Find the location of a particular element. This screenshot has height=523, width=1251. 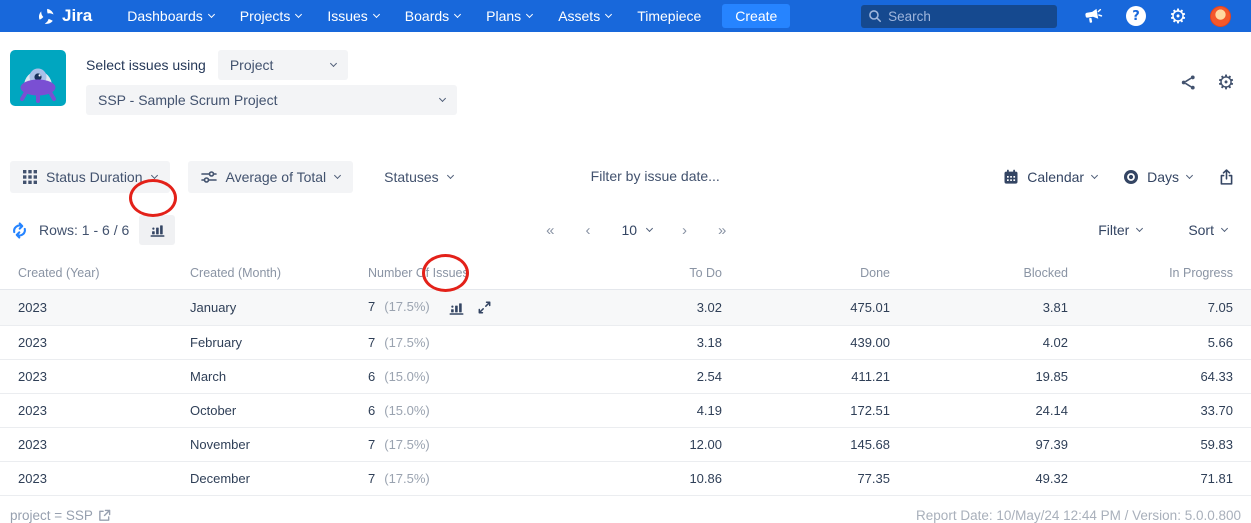

export-icon is located at coordinates (1226, 177).